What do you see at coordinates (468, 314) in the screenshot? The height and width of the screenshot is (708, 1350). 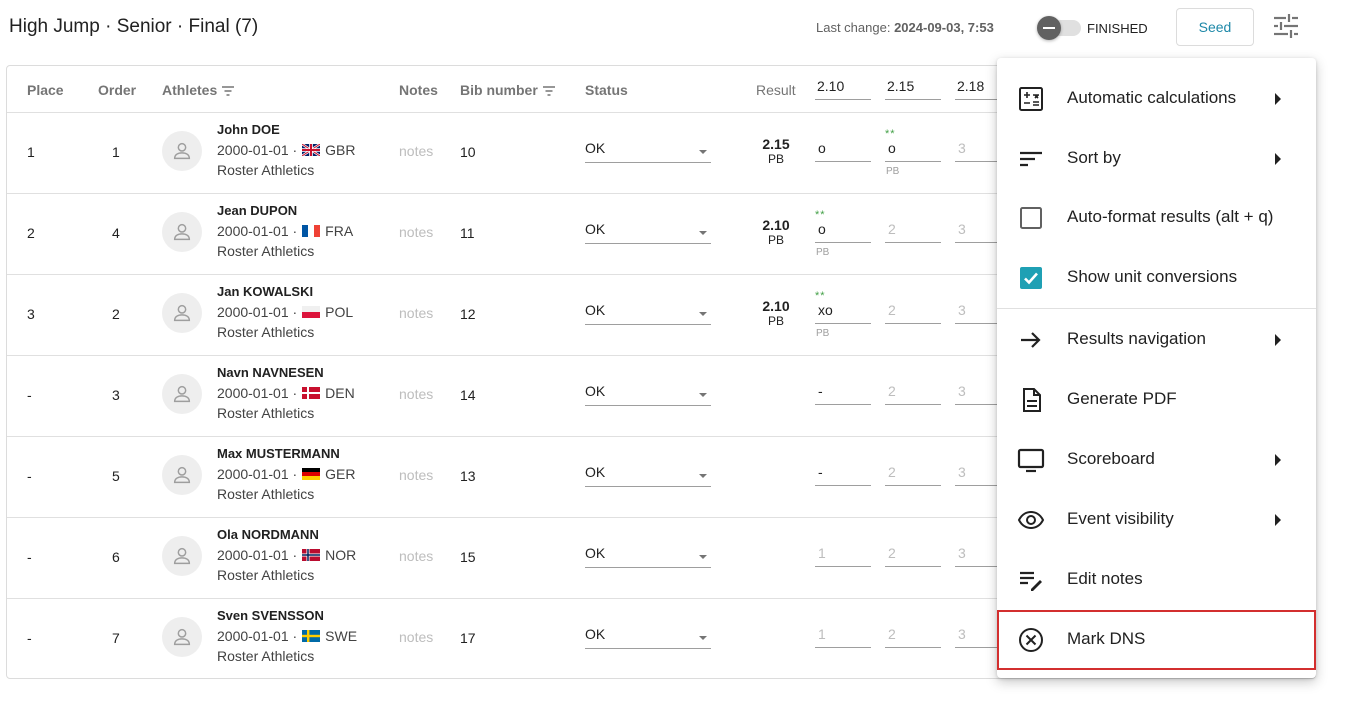 I see `bib-number: 12` at bounding box center [468, 314].